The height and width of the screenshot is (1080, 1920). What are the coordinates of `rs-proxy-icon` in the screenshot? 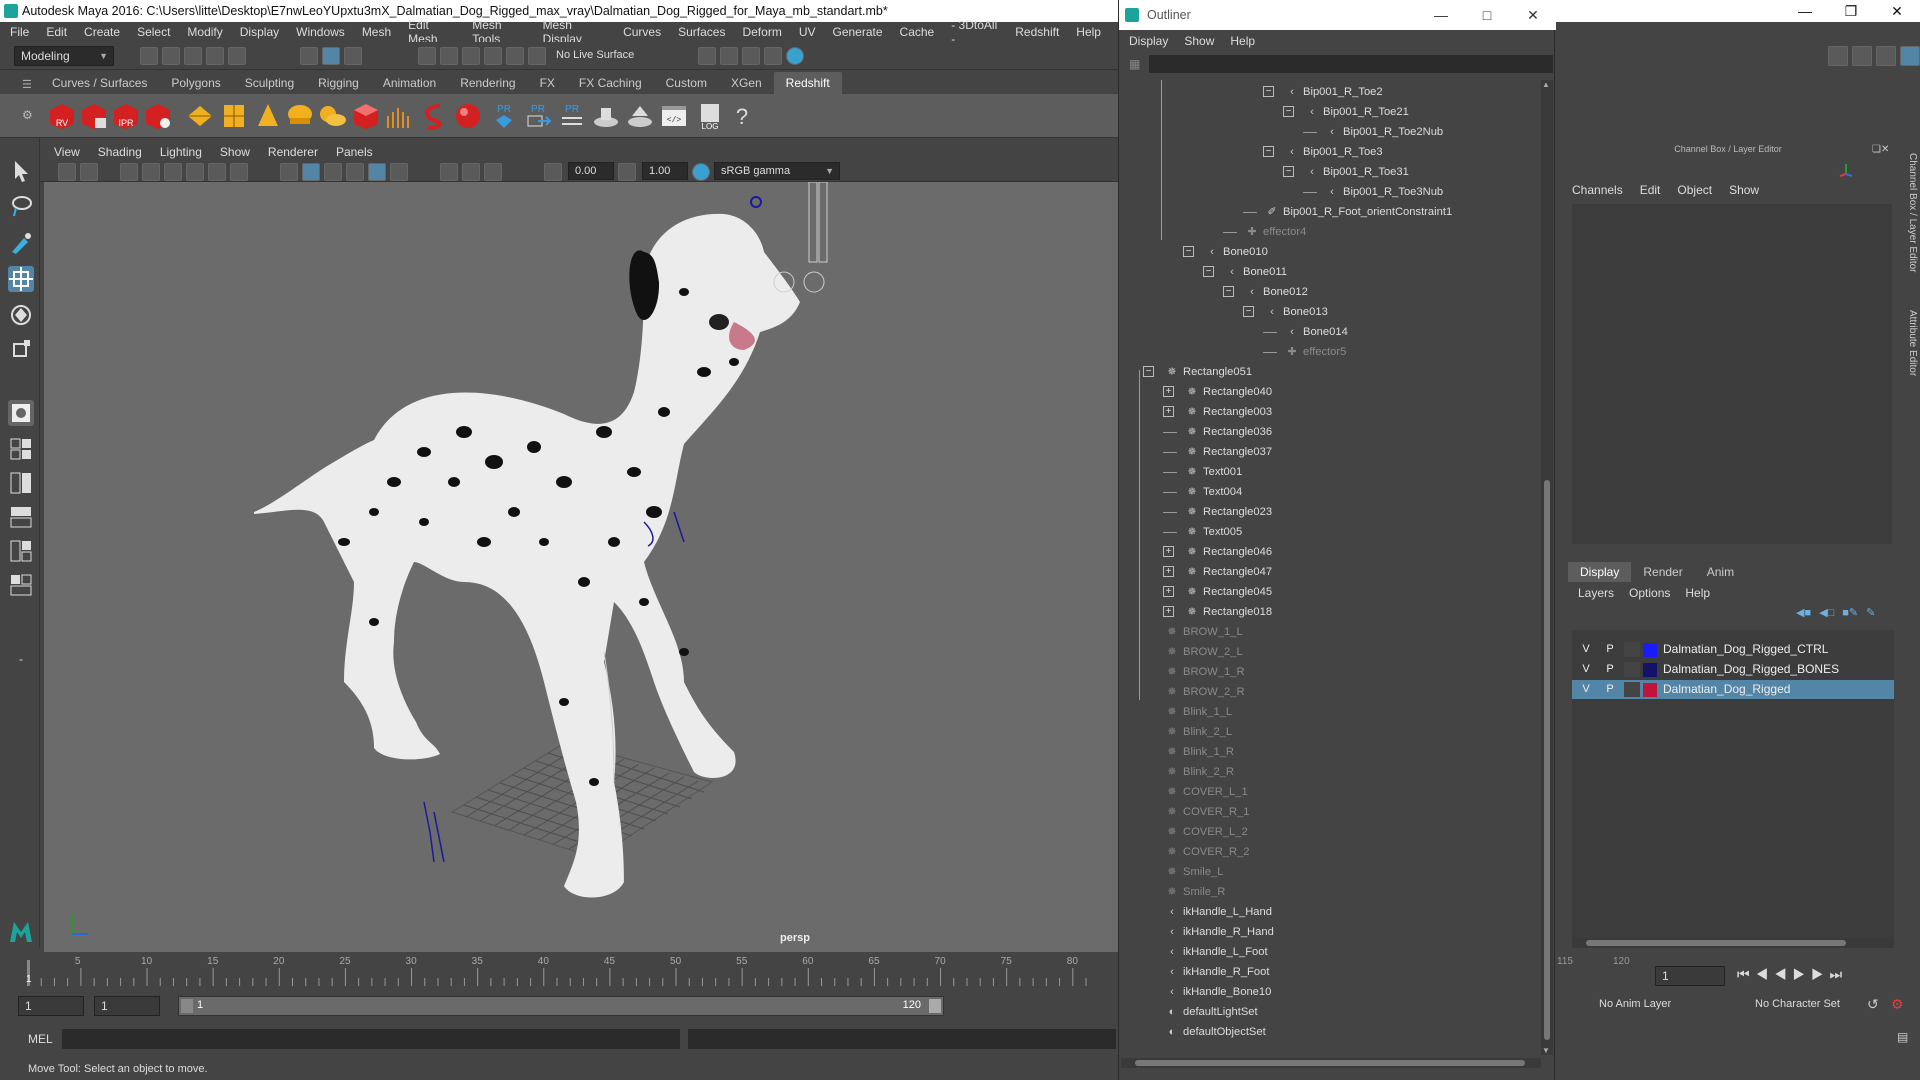 It's located at (366, 116).